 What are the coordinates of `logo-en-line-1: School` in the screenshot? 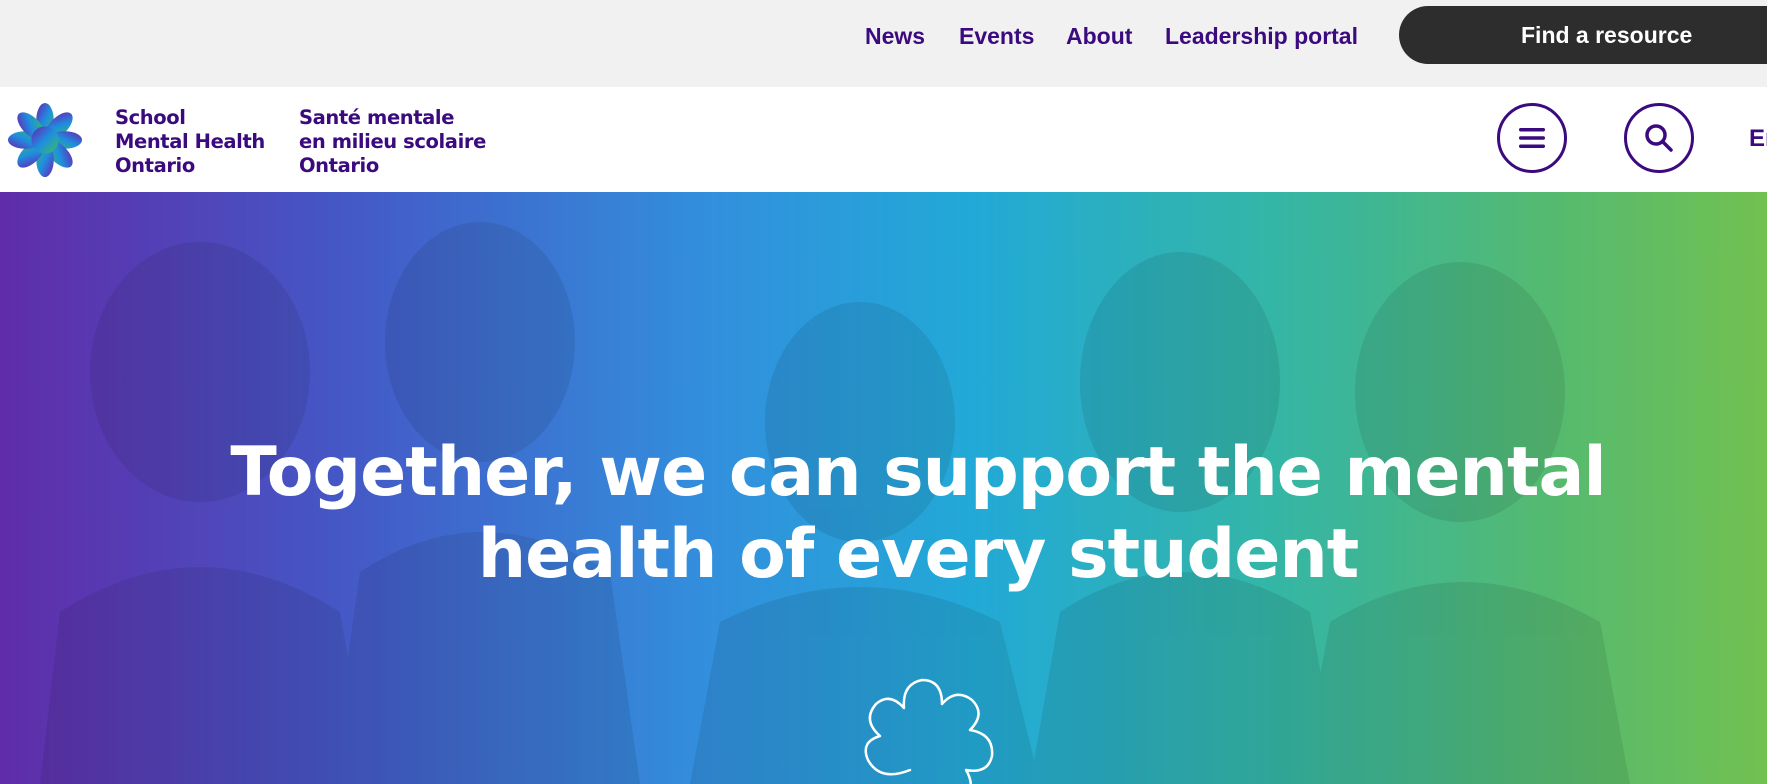 It's located at (150, 117).